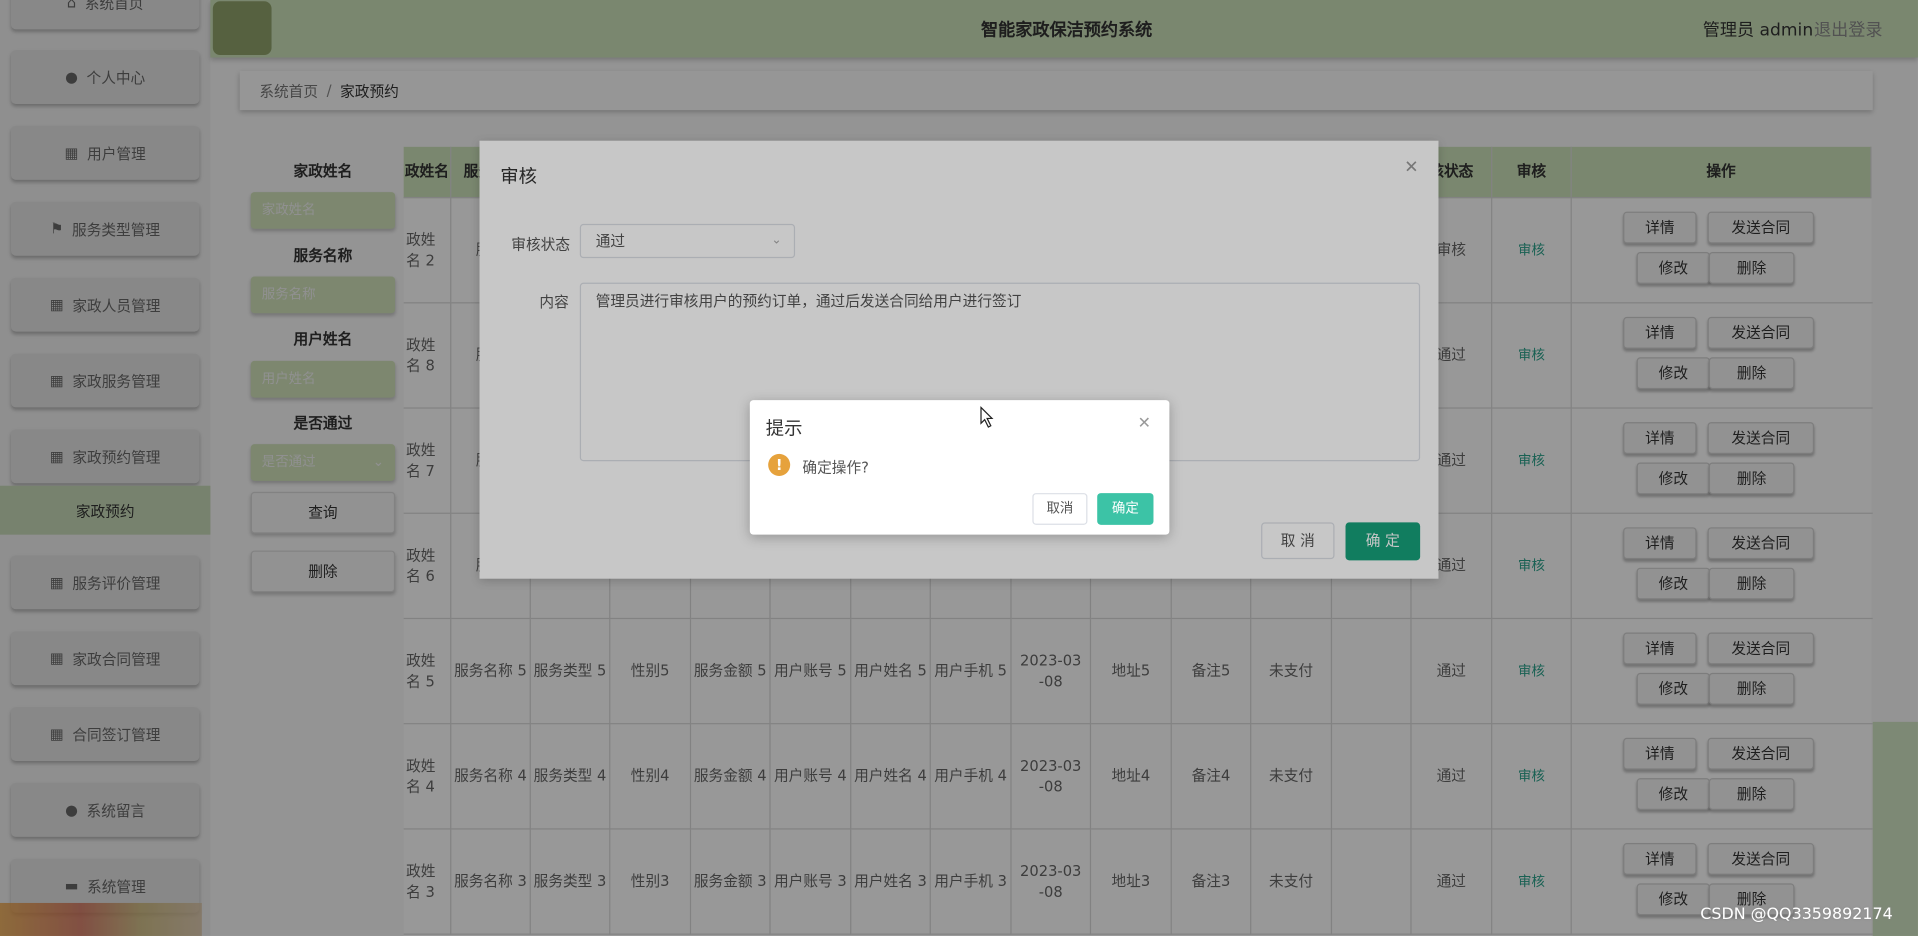 The height and width of the screenshot is (936, 1918). I want to click on confirm-messagebox: 提示 ✕ ! 确定操作? 取消 确定, so click(959, 467).